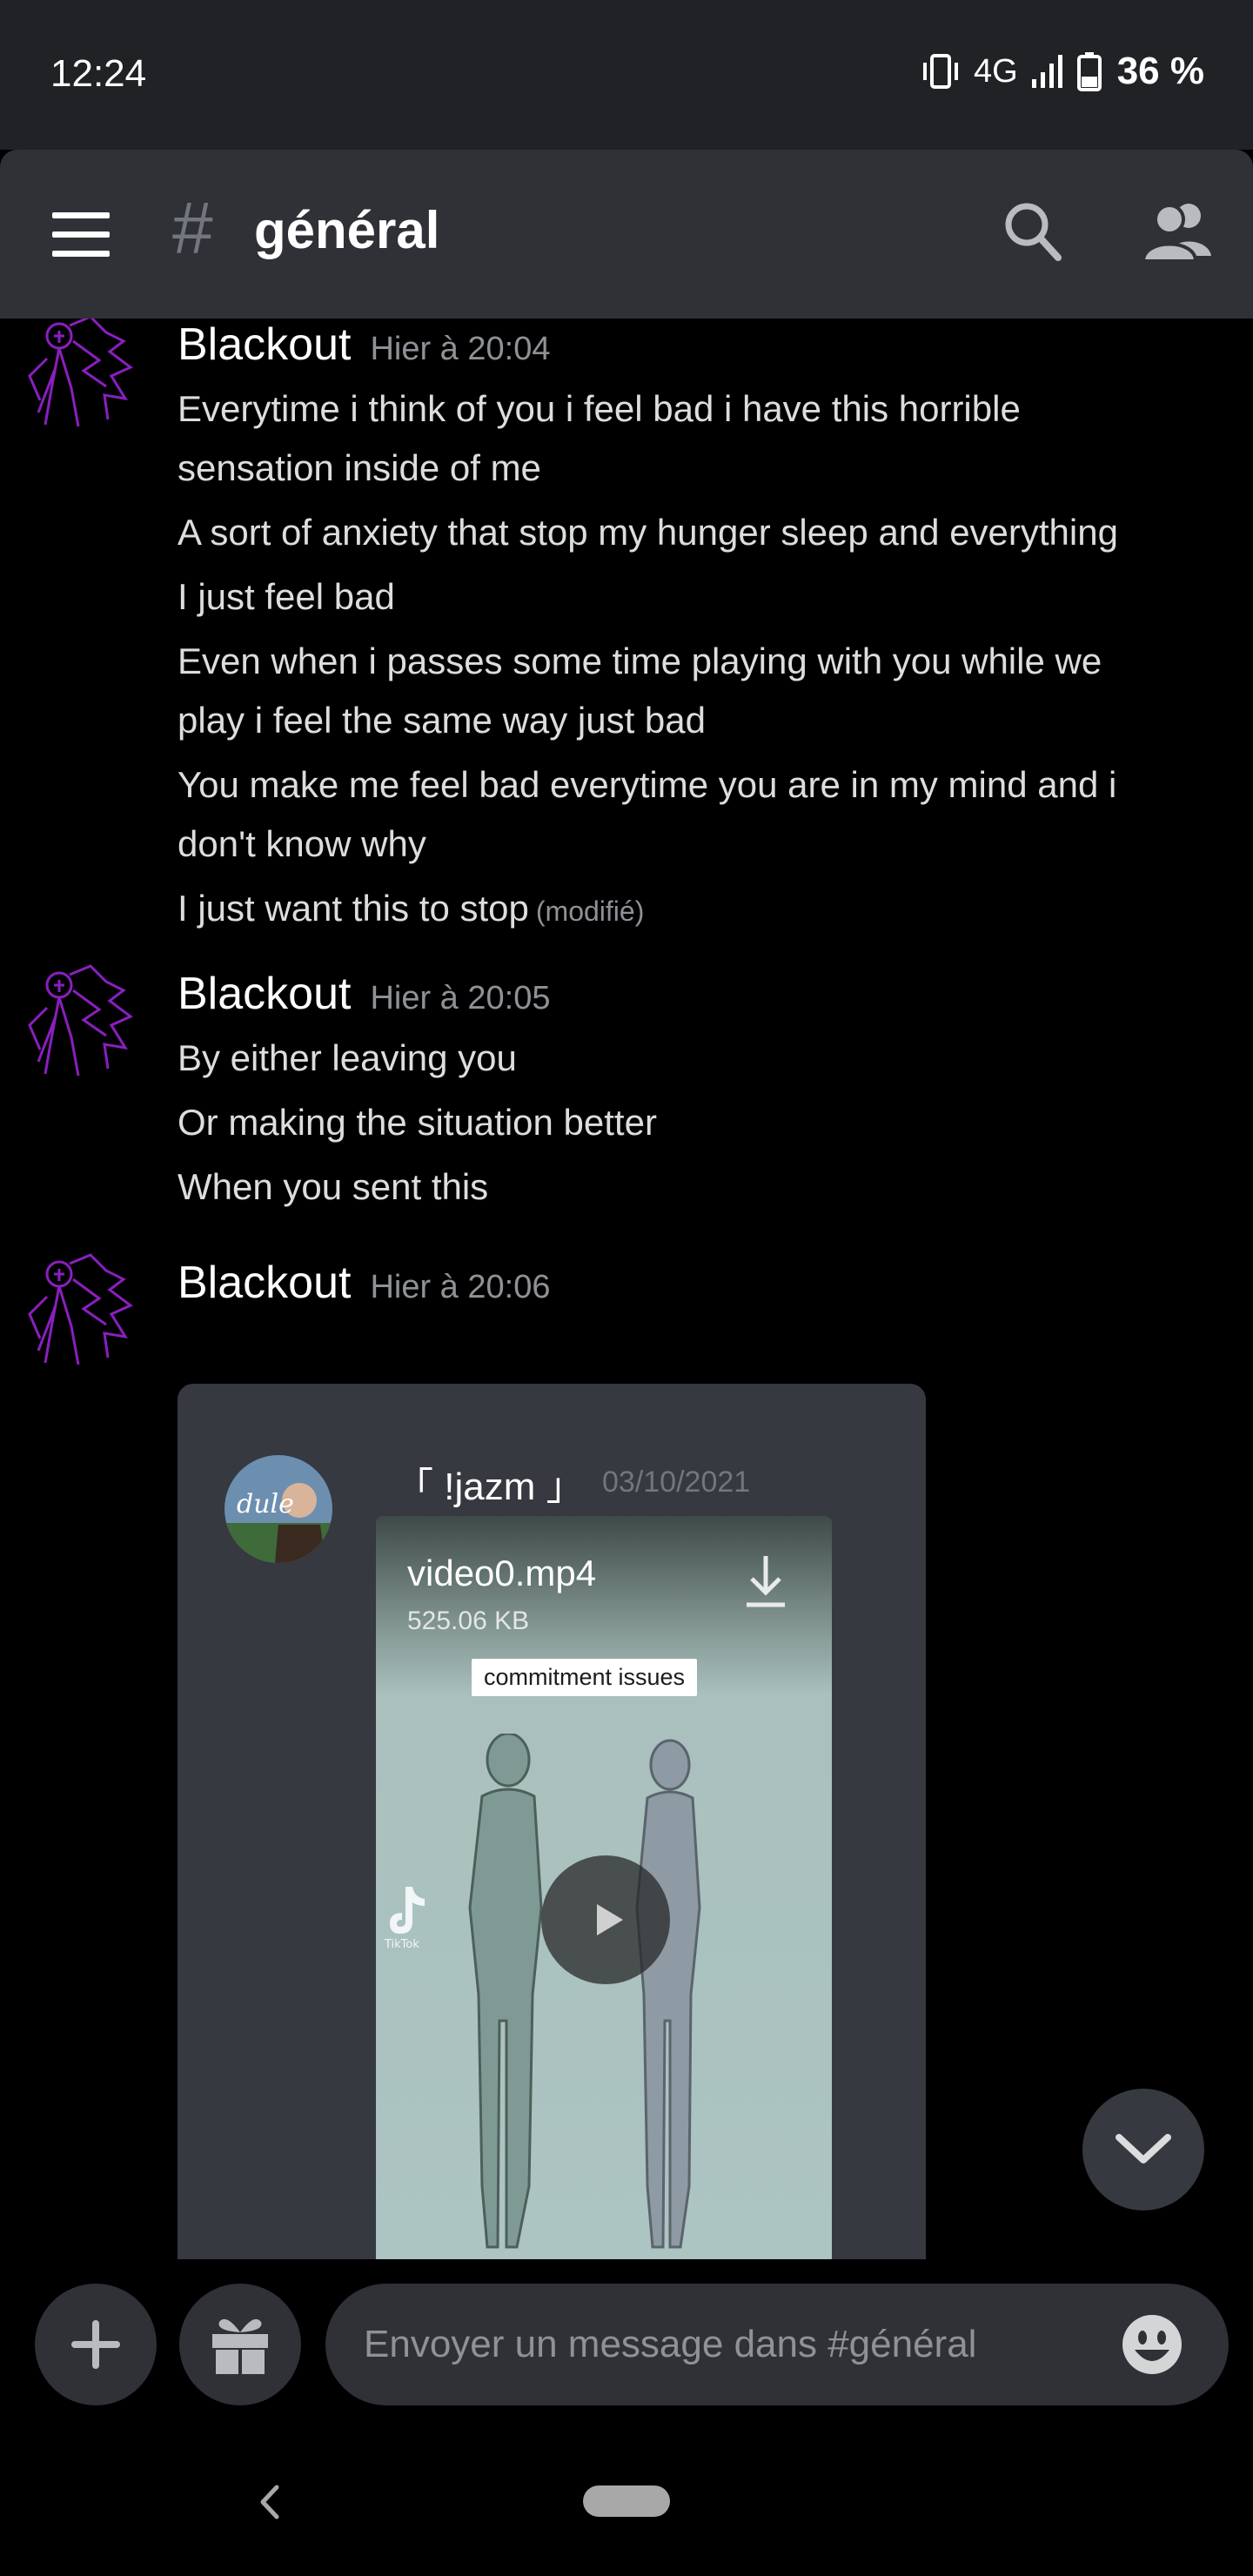 The height and width of the screenshot is (2576, 1253). I want to click on plus-icon, so click(95, 2344).